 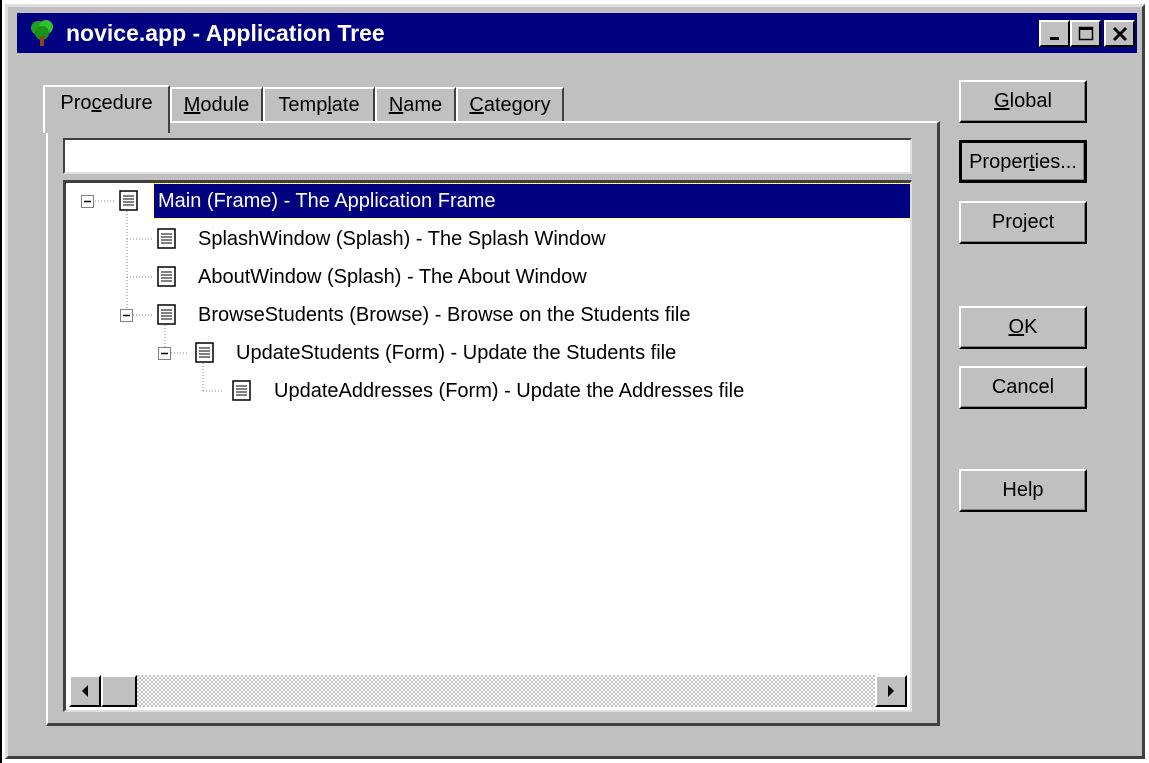 I want to click on minimize-icon, so click(x=1054, y=38).